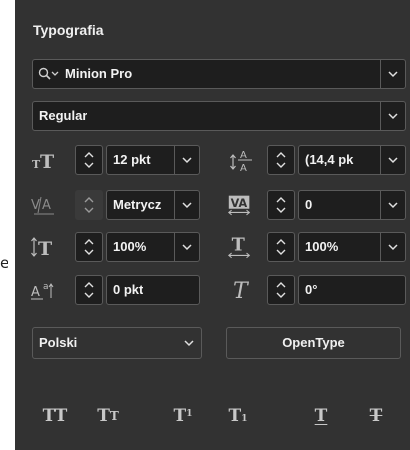  I want to click on superscript-button: T1, so click(183, 416).